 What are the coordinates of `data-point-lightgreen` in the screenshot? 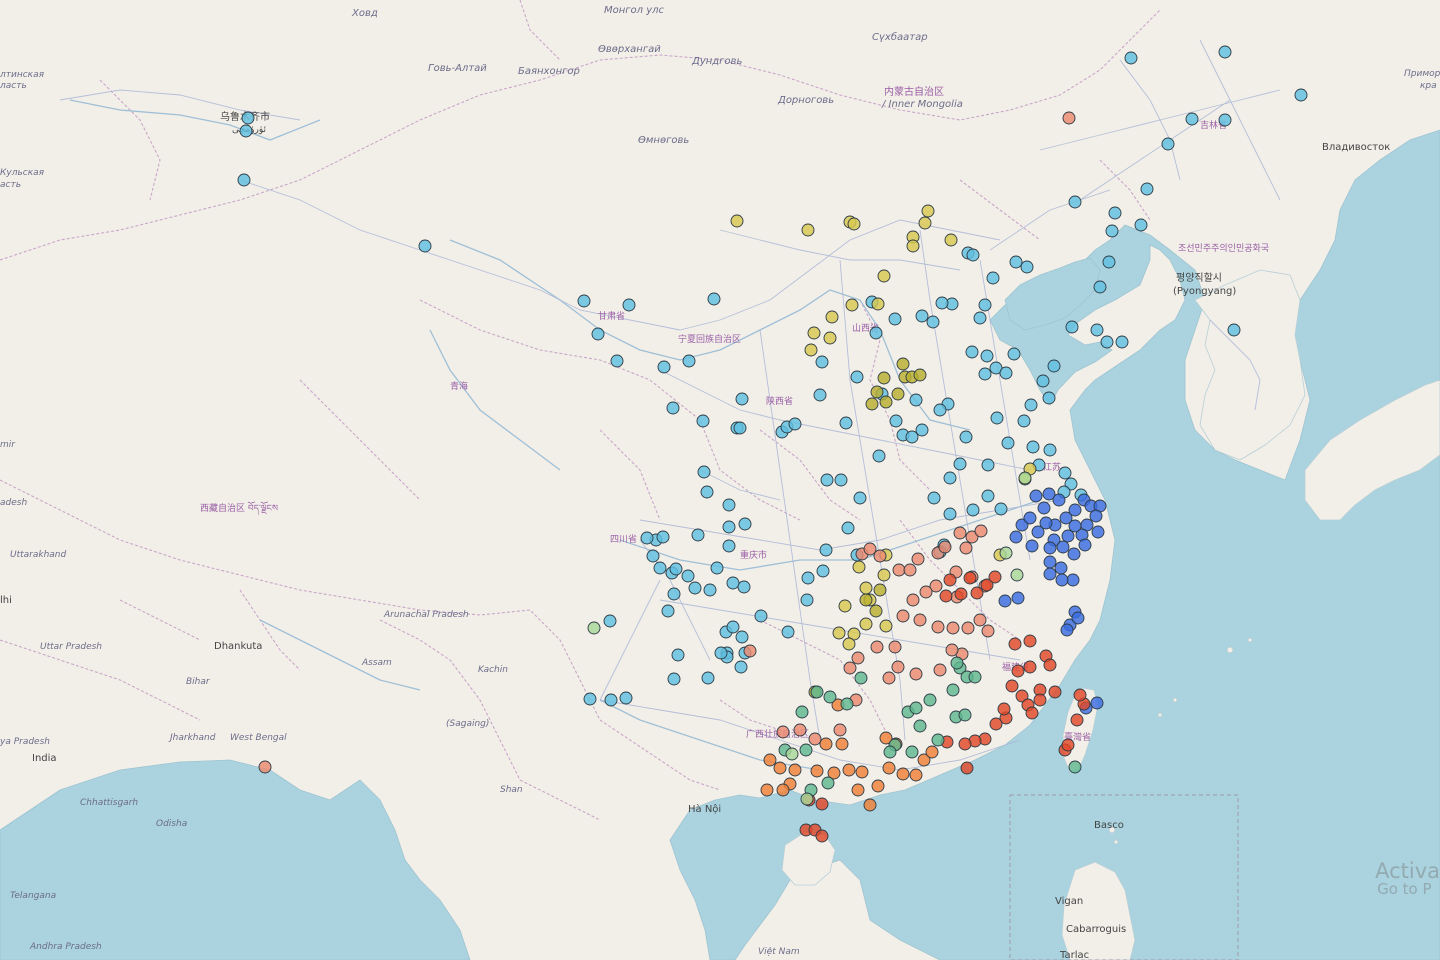 It's located at (594, 628).